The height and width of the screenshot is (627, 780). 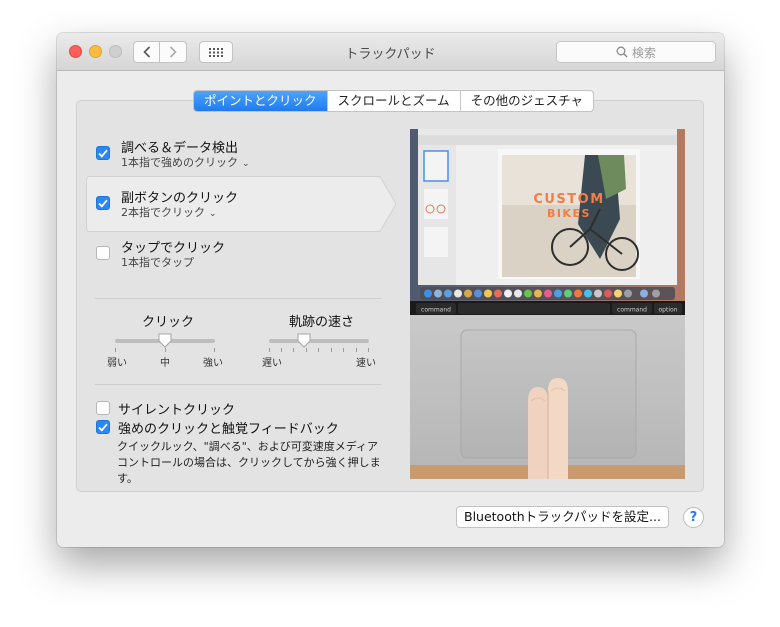 What do you see at coordinates (103, 253) in the screenshot?
I see `tap-to-click-checkbox` at bounding box center [103, 253].